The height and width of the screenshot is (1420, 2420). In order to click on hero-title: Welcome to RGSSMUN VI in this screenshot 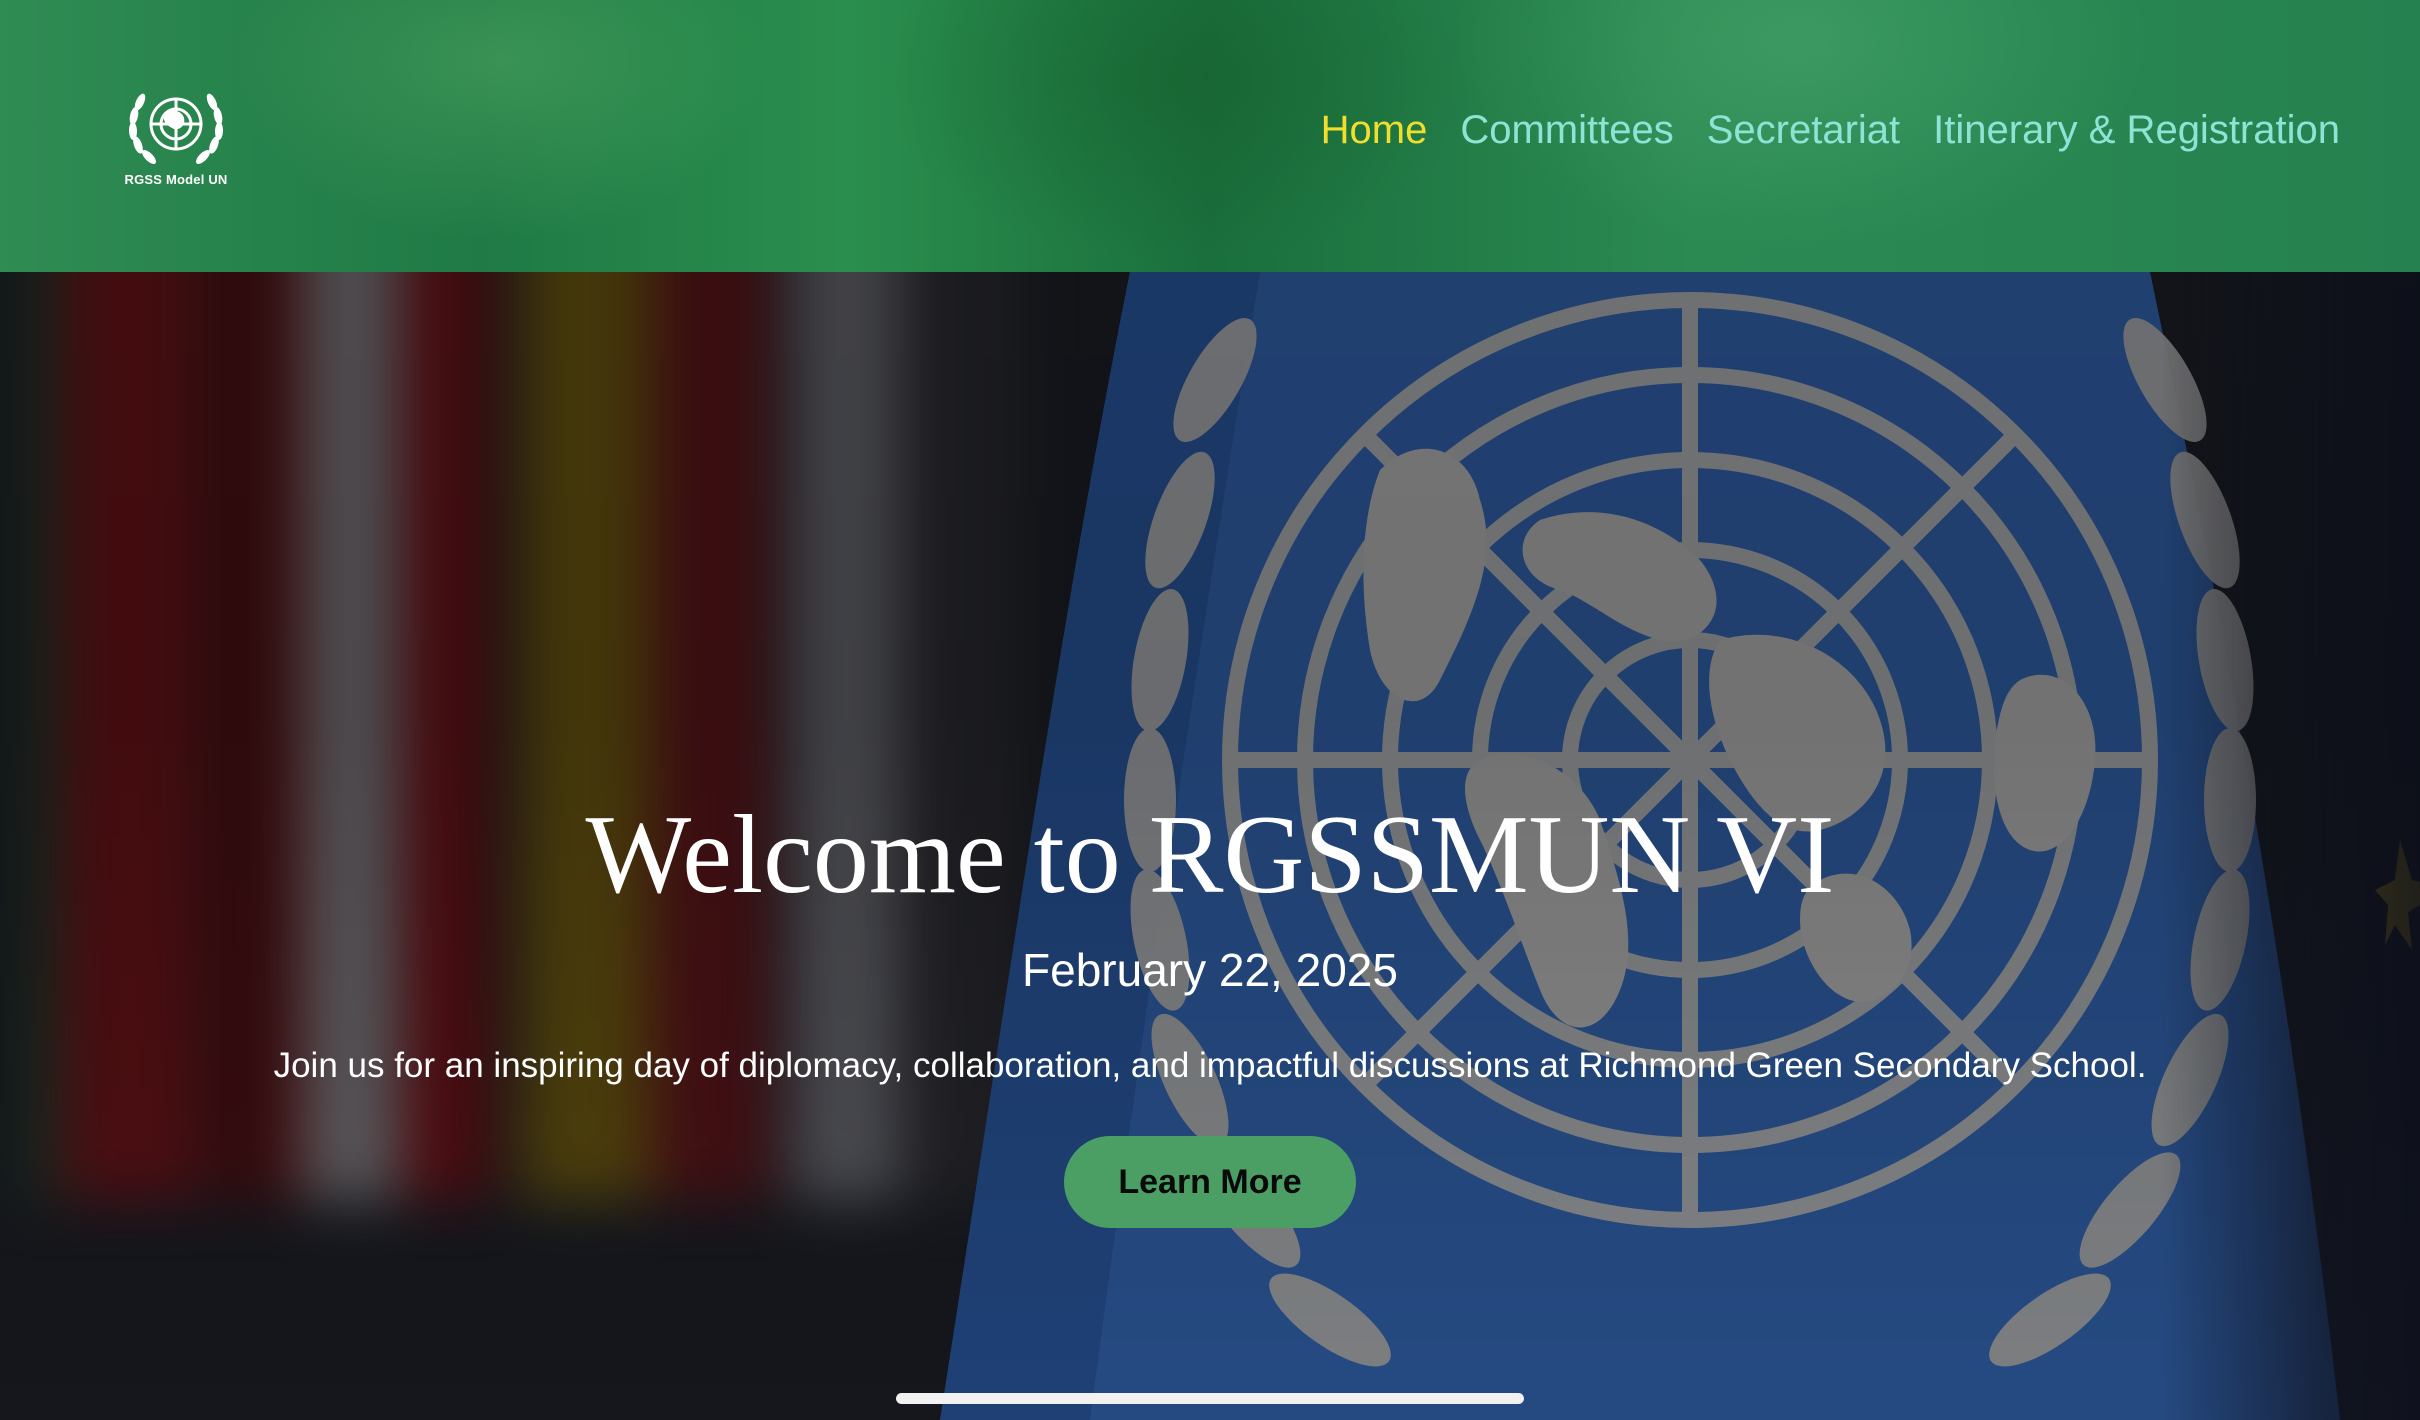, I will do `click(1210, 855)`.